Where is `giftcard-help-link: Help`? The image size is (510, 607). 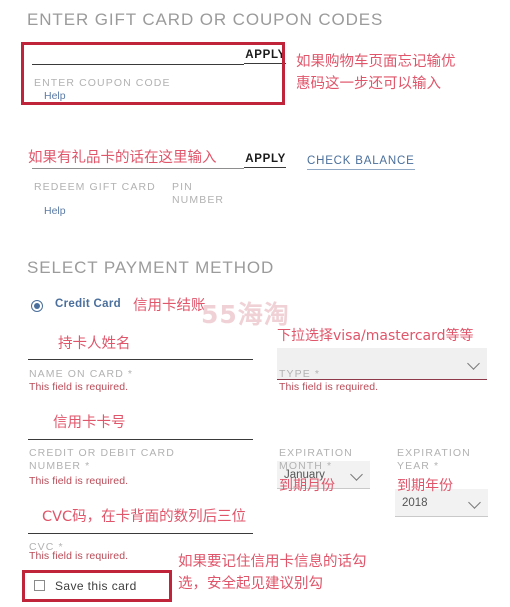 giftcard-help-link: Help is located at coordinates (55, 211).